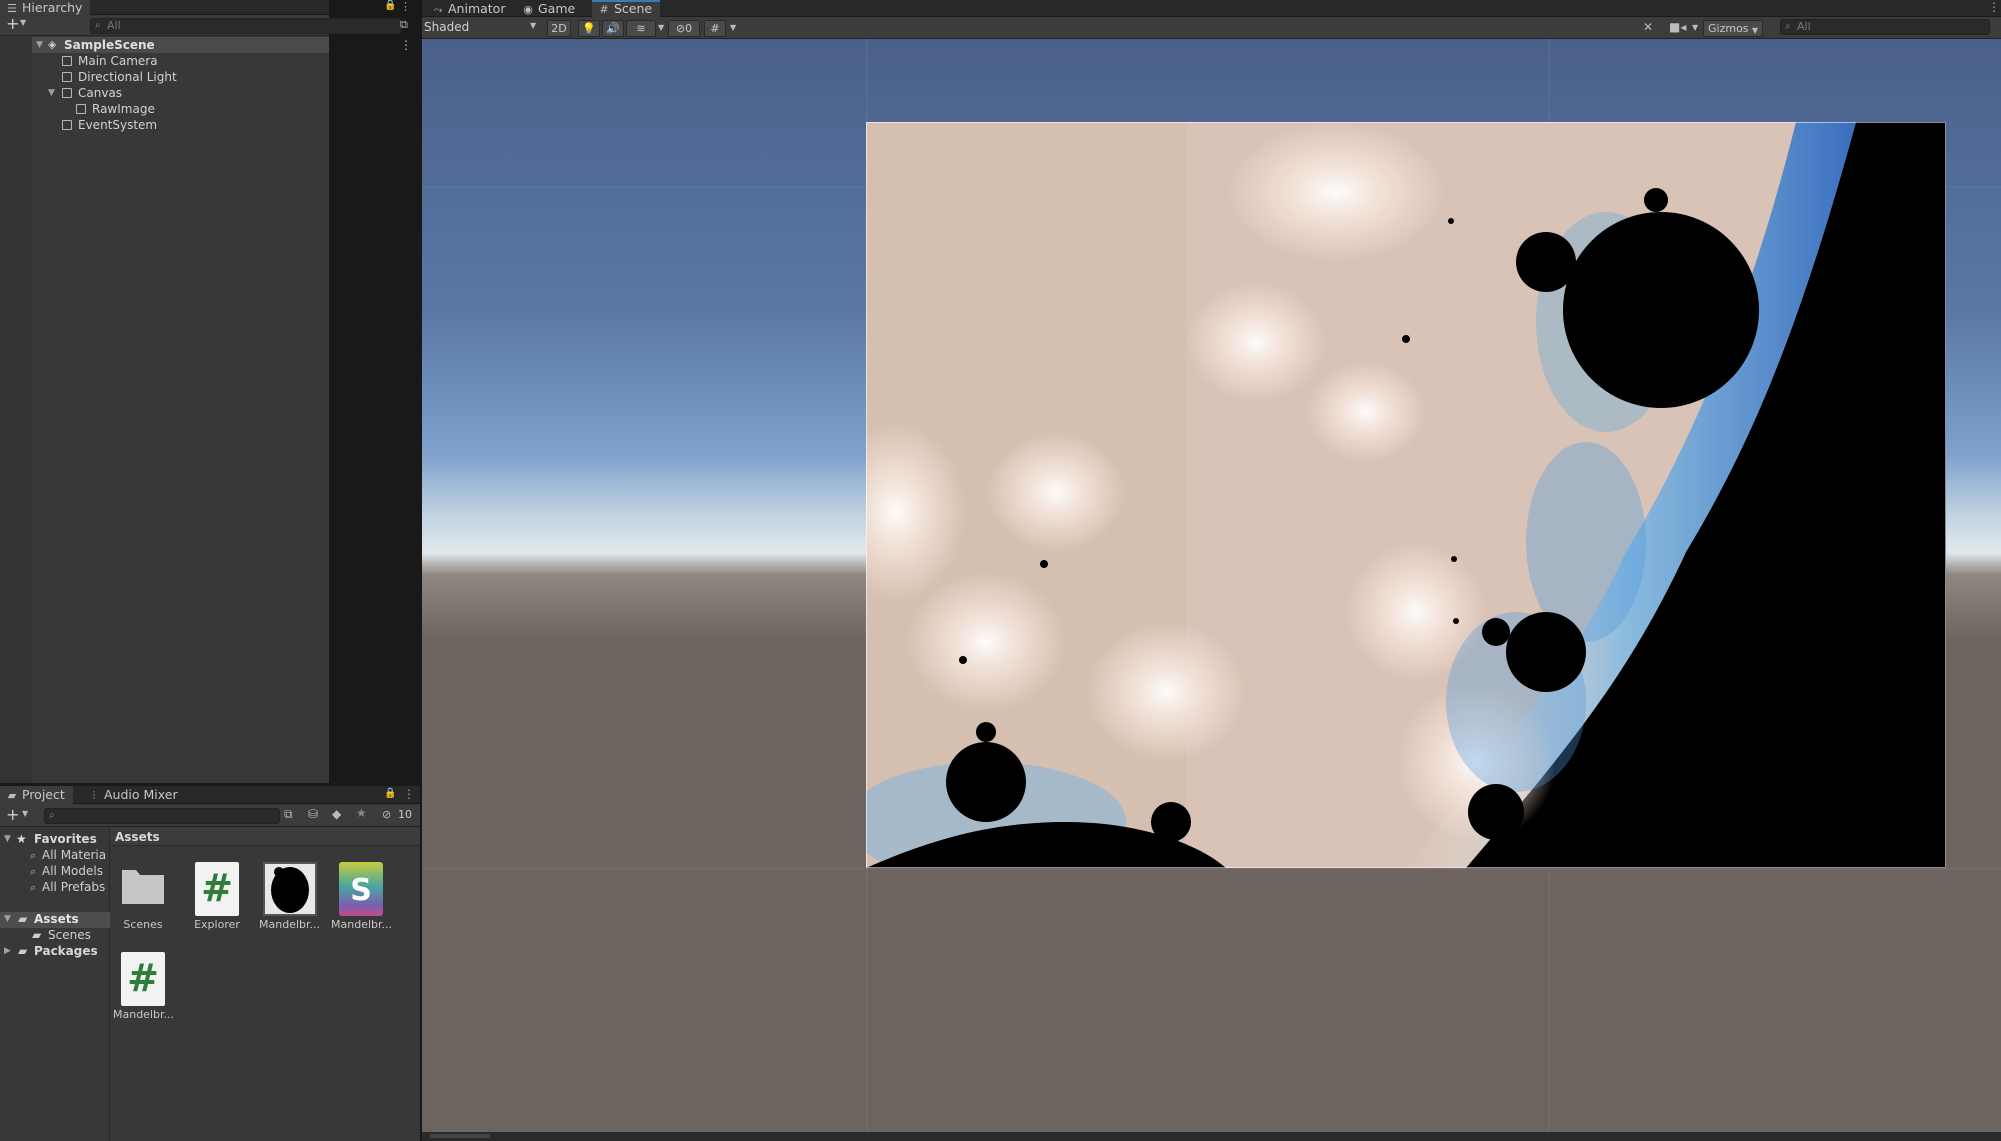  Describe the element at coordinates (290, 889) in the screenshot. I see `mandelbrot-texture-thumbnail` at that location.